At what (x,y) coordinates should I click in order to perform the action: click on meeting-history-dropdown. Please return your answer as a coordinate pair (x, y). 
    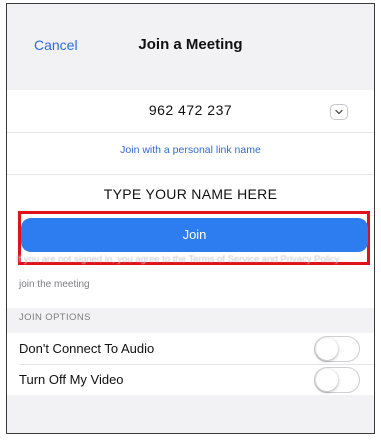
    Looking at the image, I should click on (339, 112).